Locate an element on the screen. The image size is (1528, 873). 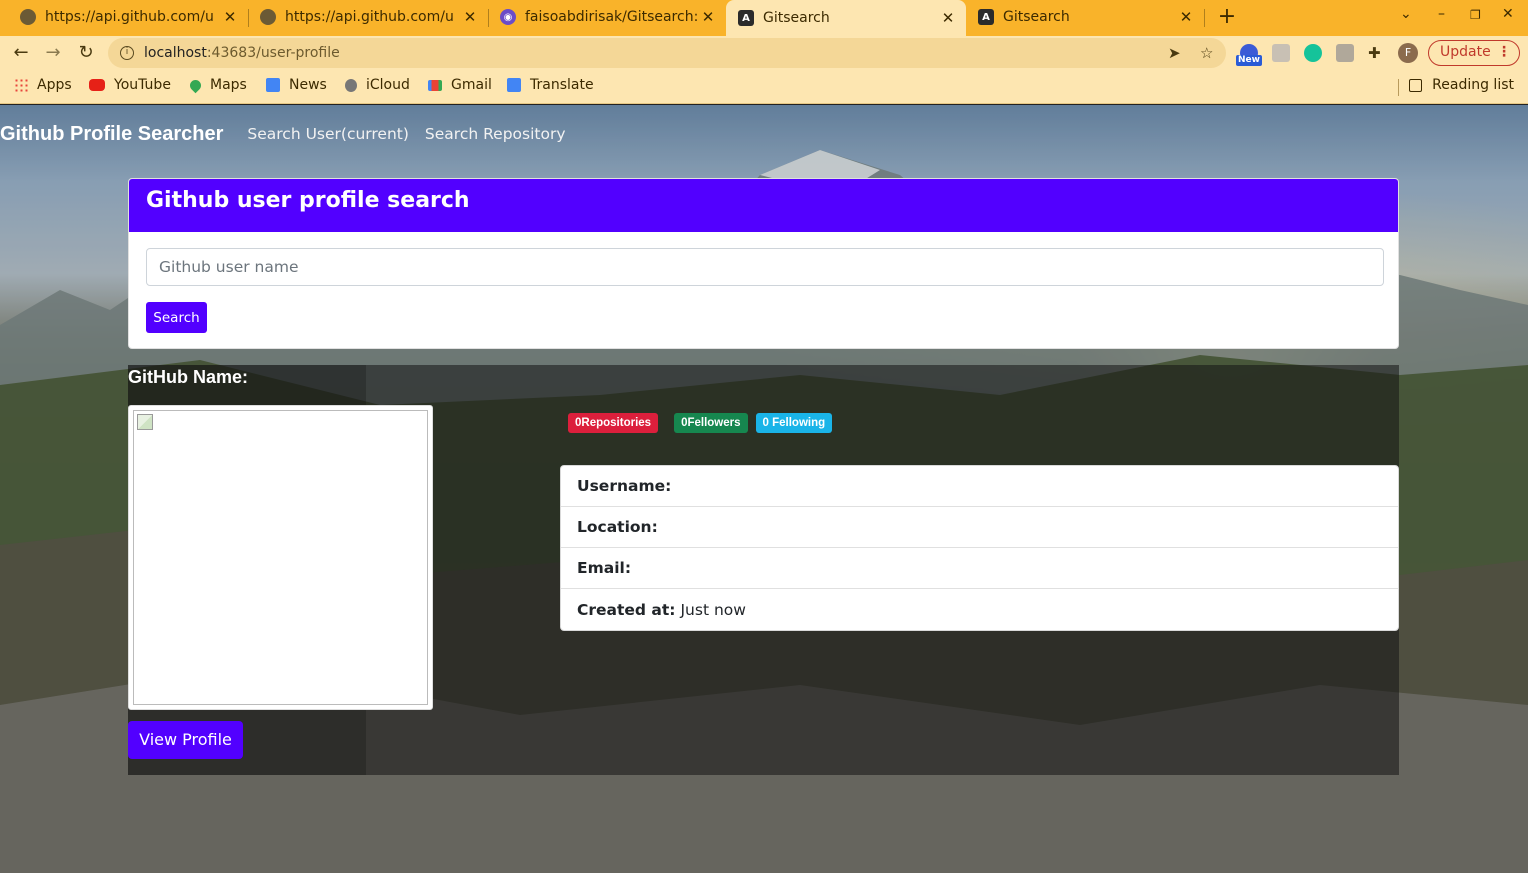
address-bar: i localhost:43683/user-profile is located at coordinates (667, 53).